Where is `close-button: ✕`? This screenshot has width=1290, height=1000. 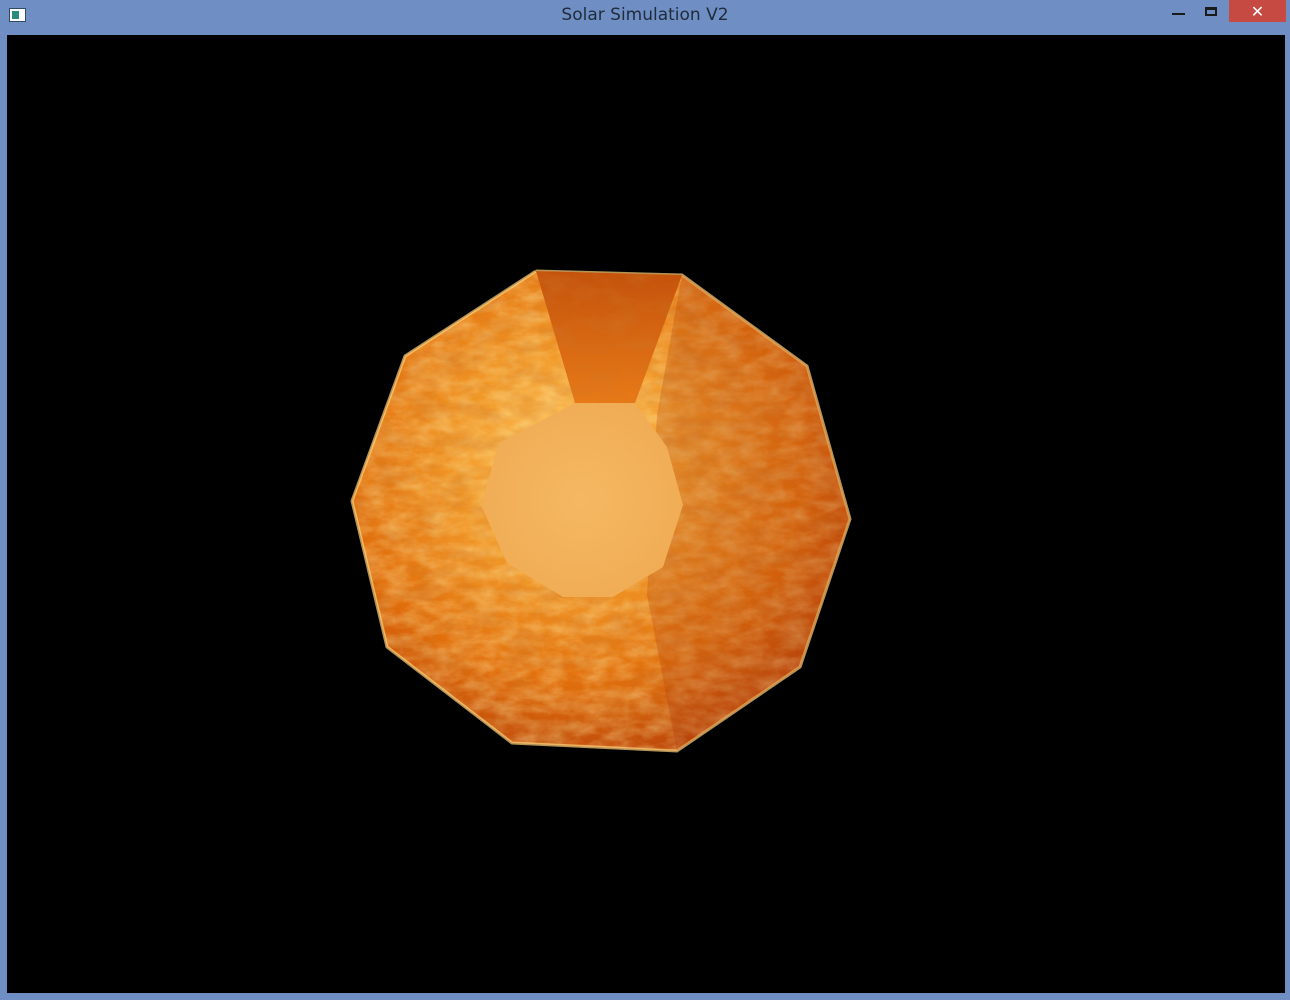
close-button: ✕ is located at coordinates (1257, 11).